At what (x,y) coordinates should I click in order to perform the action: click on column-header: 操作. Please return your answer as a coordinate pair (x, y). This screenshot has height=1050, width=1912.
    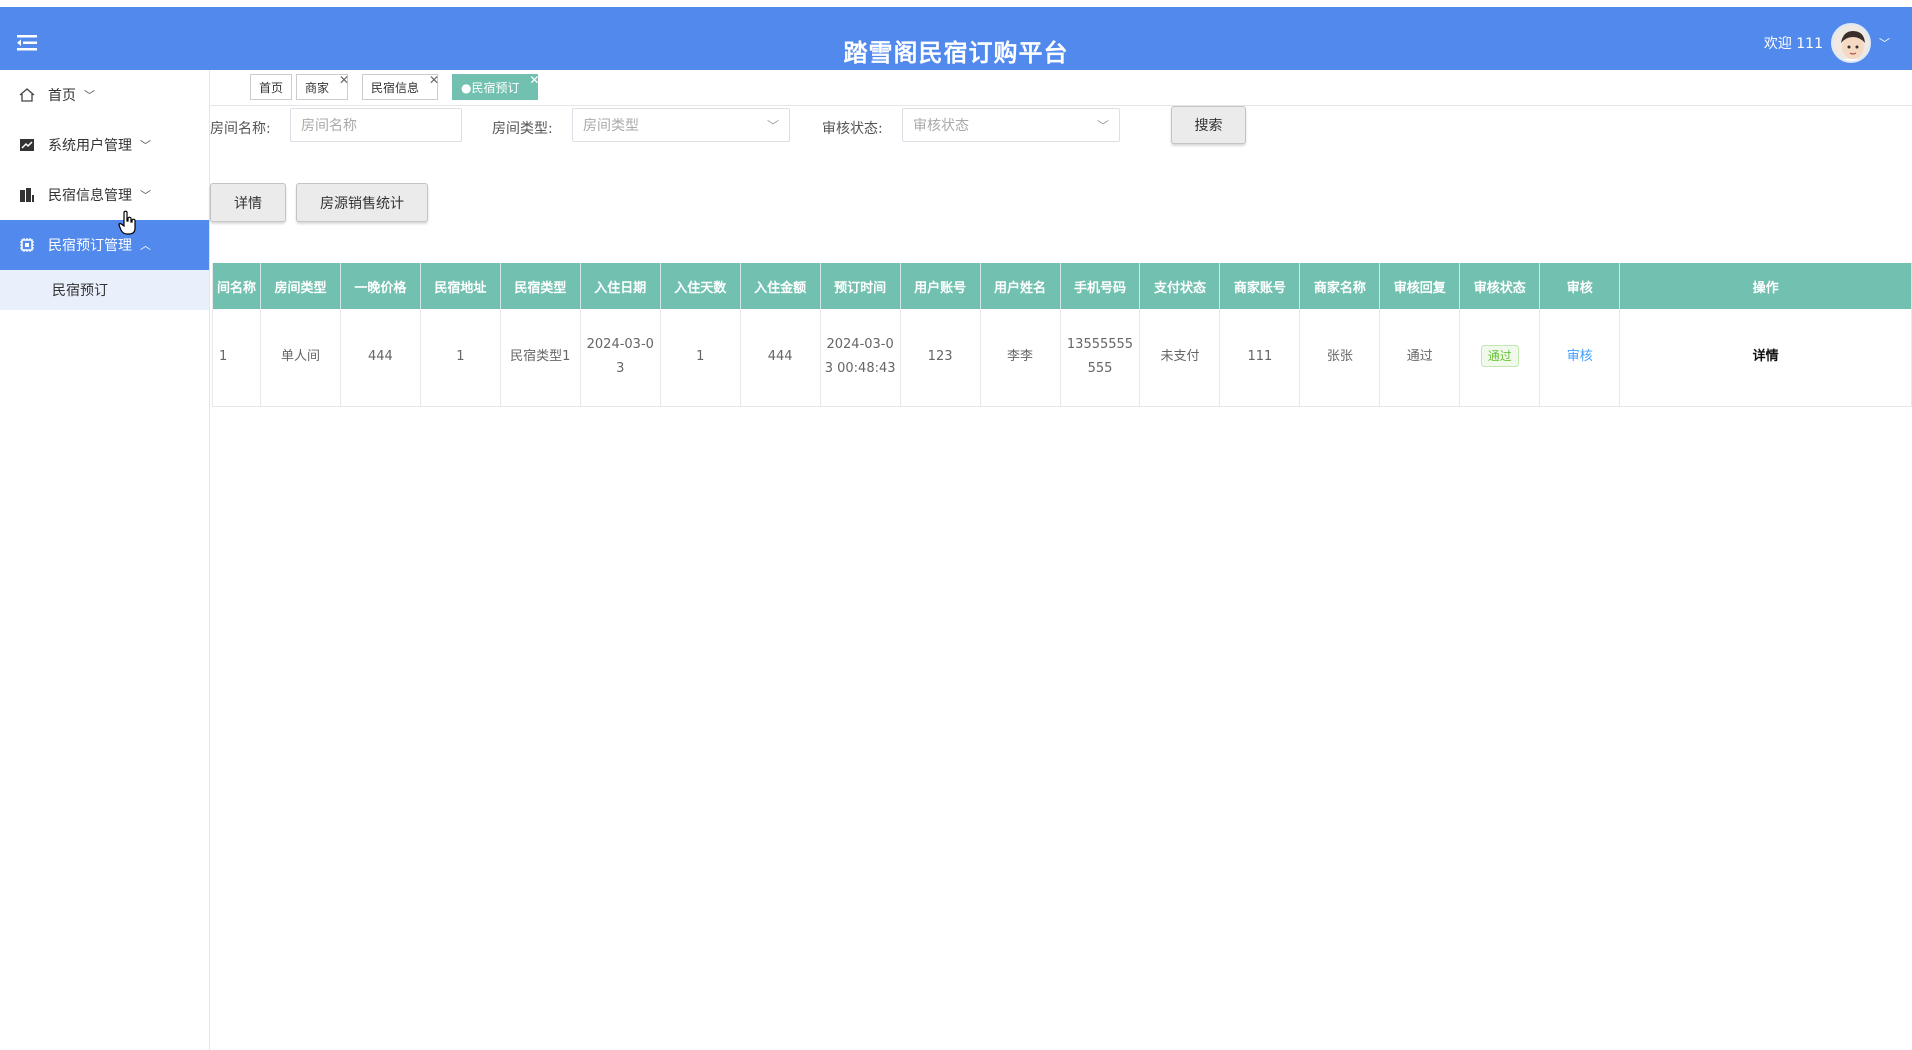
    Looking at the image, I should click on (1765, 286).